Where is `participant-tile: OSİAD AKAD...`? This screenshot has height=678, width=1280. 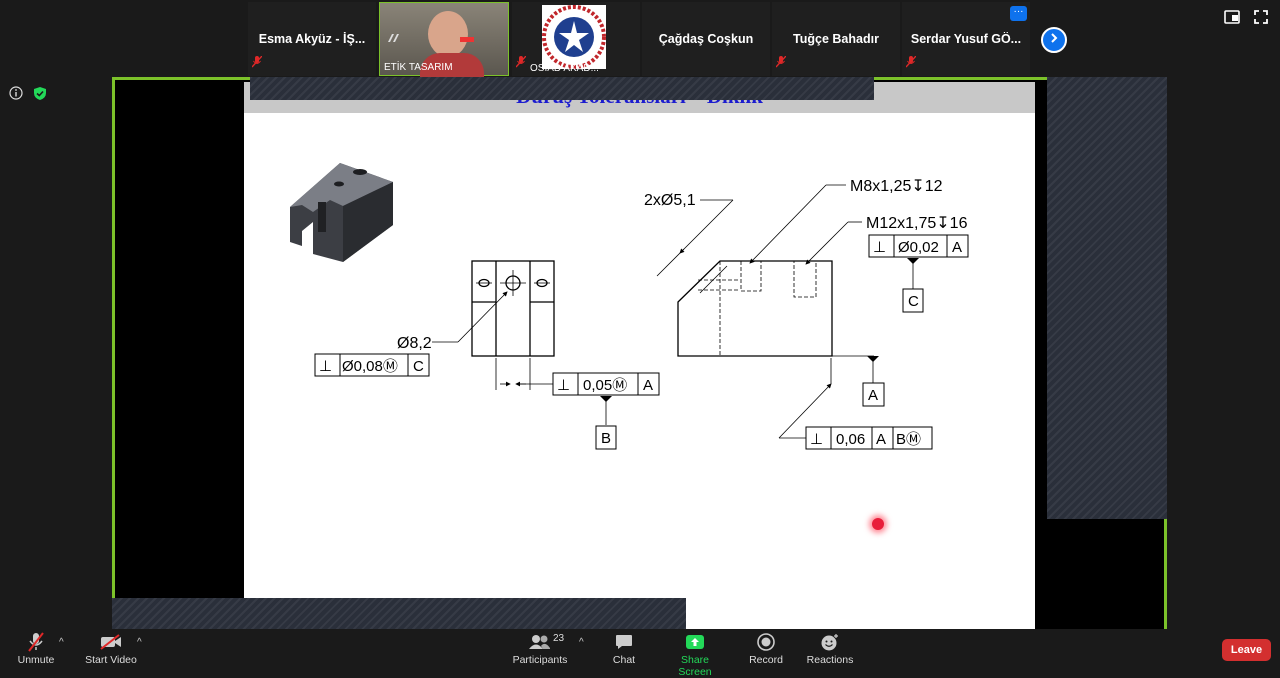
participant-tile: OSİAD AKAD... is located at coordinates (576, 39).